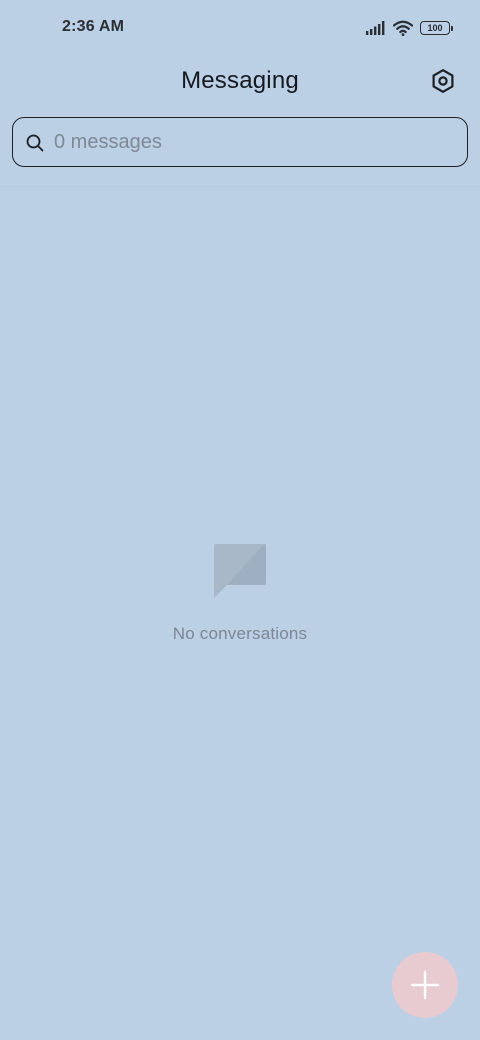 The height and width of the screenshot is (1040, 480). What do you see at coordinates (93, 26) in the screenshot?
I see `status-time: 2:36 AM` at bounding box center [93, 26].